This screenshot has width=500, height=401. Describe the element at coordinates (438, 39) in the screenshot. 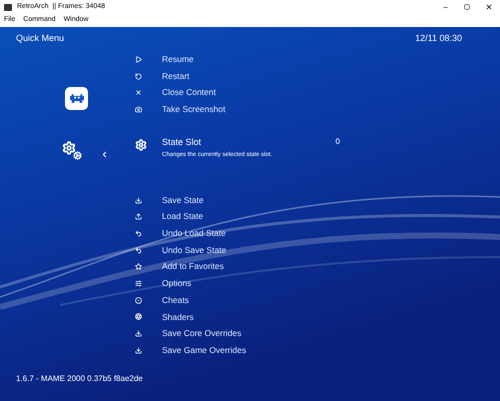

I see `clock: 12/11 08:30` at that location.